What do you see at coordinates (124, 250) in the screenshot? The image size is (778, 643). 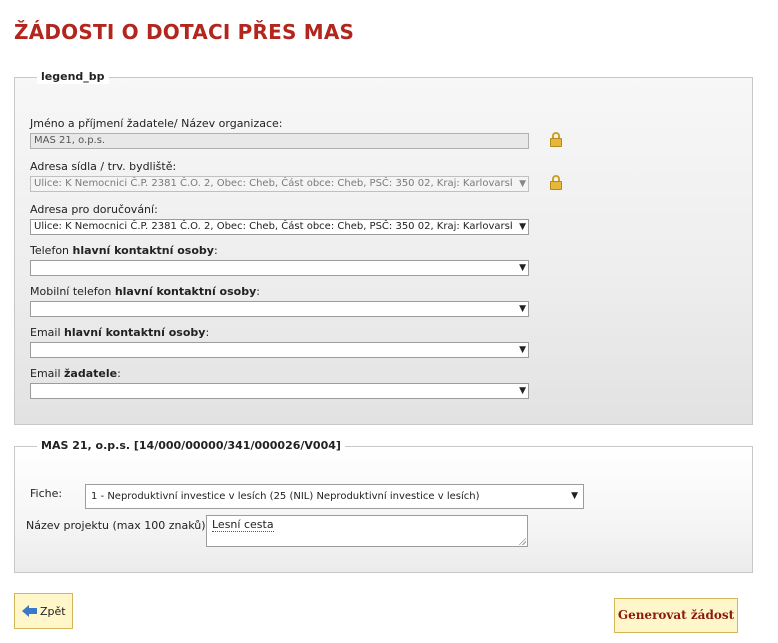 I see `phone-label: Telefon hlavní kontaktní osoby:` at bounding box center [124, 250].